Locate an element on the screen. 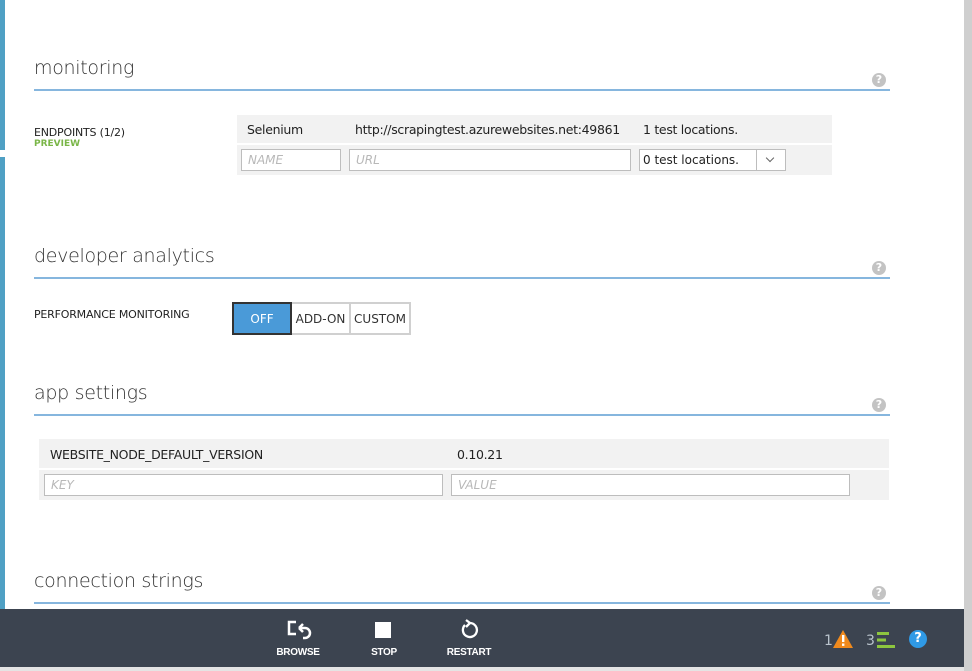 The height and width of the screenshot is (671, 972). performance-monitoring-toggle: OFF ADD-ON CUSTOM is located at coordinates (321, 318).